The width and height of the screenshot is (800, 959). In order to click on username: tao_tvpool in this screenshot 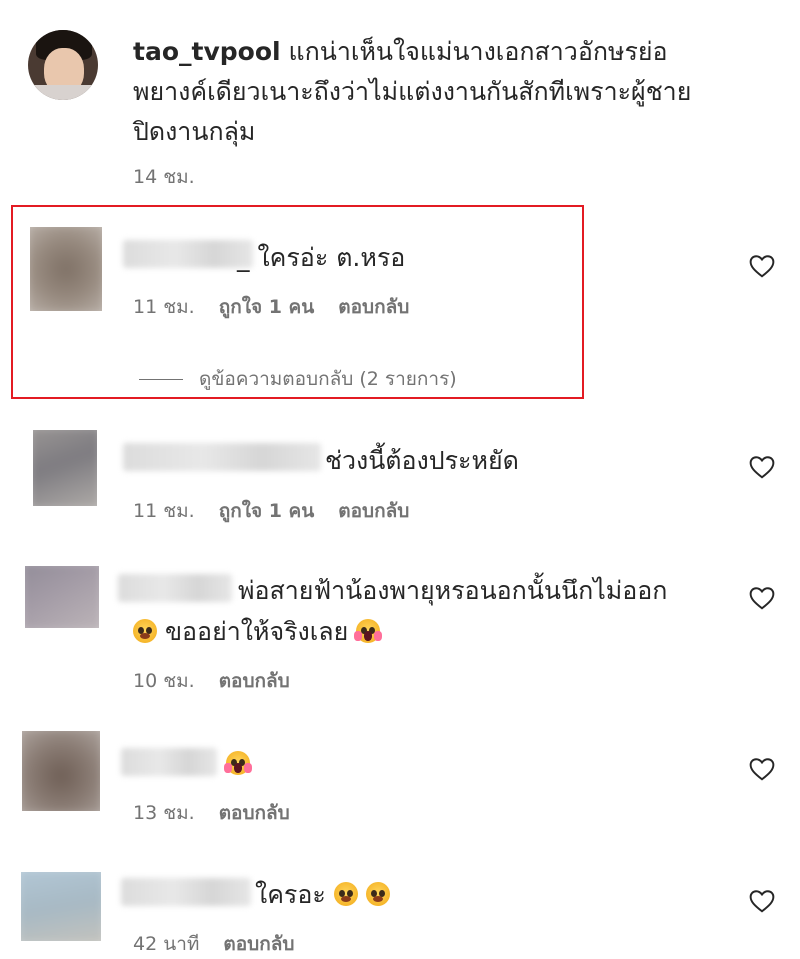, I will do `click(207, 51)`.